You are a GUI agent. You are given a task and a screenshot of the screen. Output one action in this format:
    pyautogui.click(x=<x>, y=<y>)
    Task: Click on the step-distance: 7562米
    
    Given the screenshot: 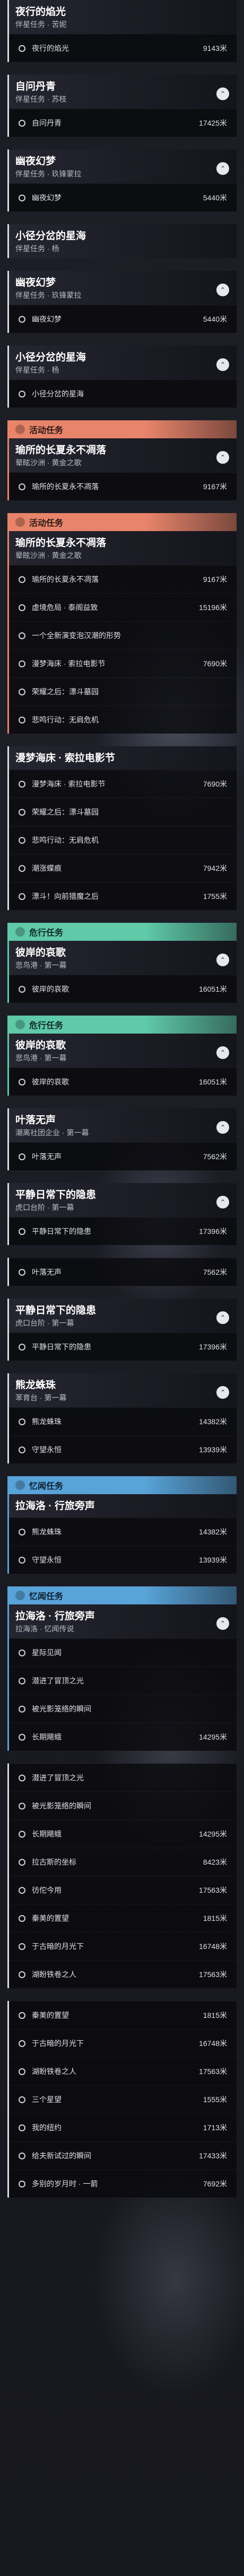 What is the action you would take?
    pyautogui.click(x=215, y=1272)
    